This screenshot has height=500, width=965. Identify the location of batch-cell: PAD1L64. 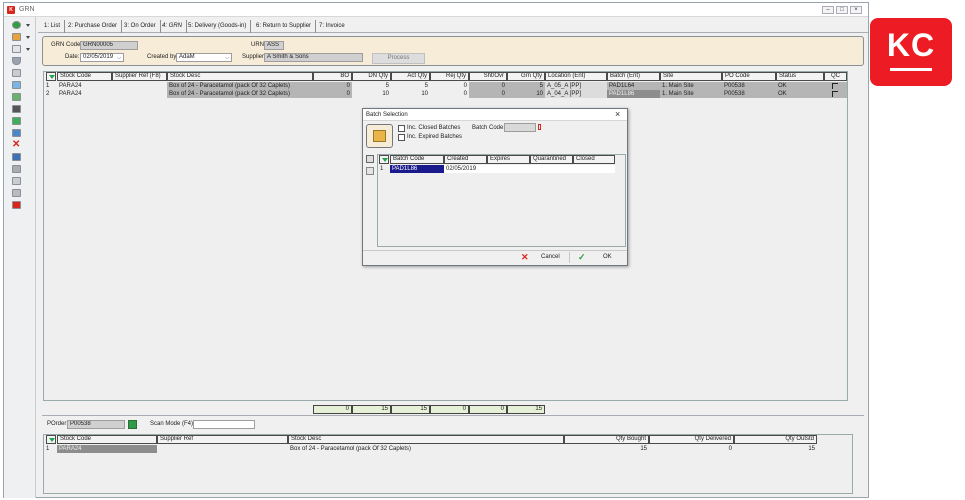
(633, 86).